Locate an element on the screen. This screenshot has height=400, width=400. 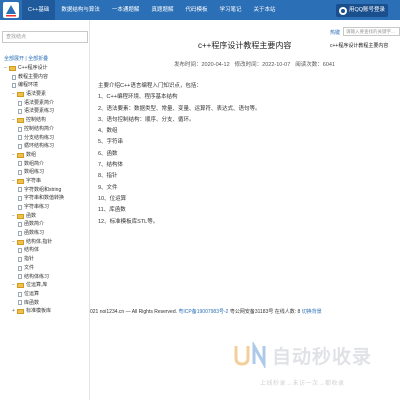
watermark: 自动秒收录 上线秒录→未访一次→都收录 is located at coordinates (307, 365).